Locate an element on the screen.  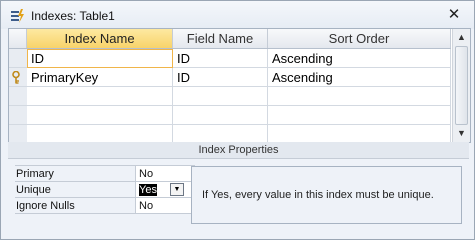
property-label: Unique is located at coordinates (75, 190).